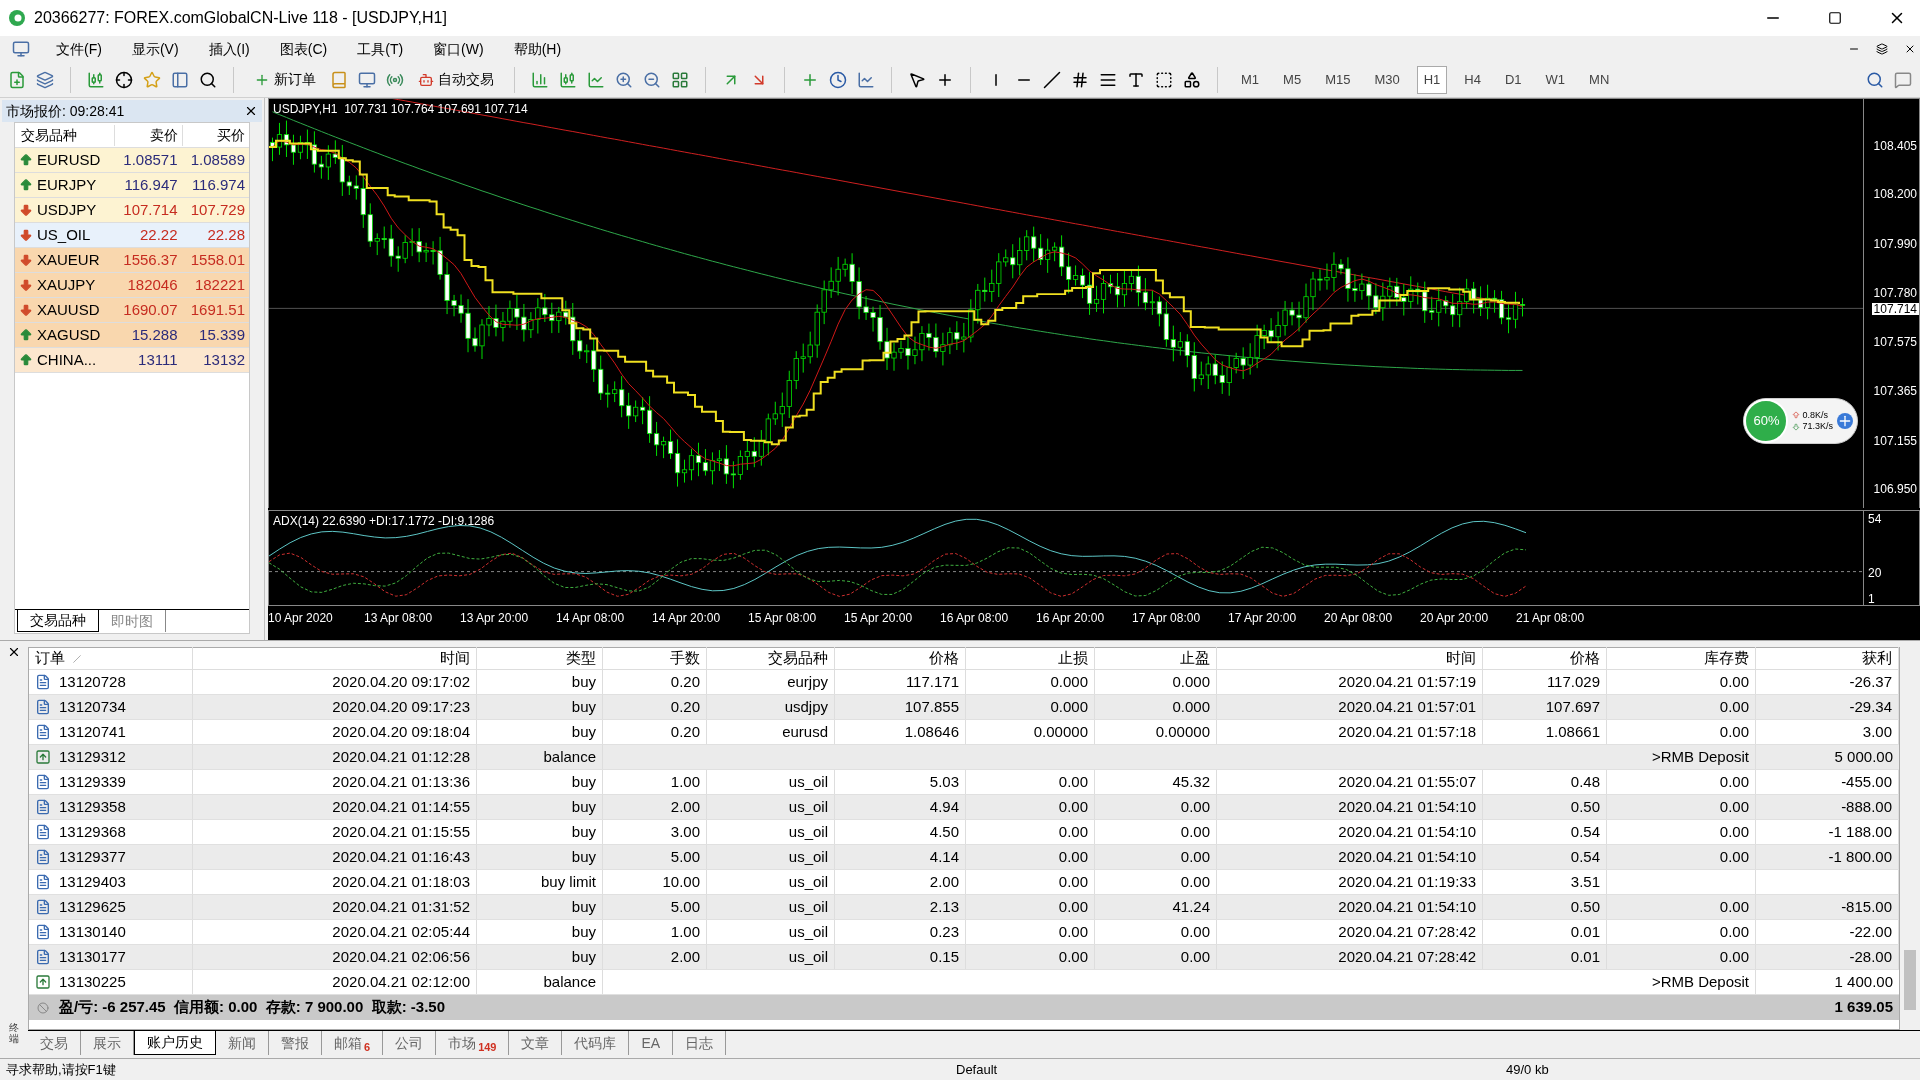 The image size is (1920, 1080). I want to click on menu-item: 显示(V), so click(155, 49).